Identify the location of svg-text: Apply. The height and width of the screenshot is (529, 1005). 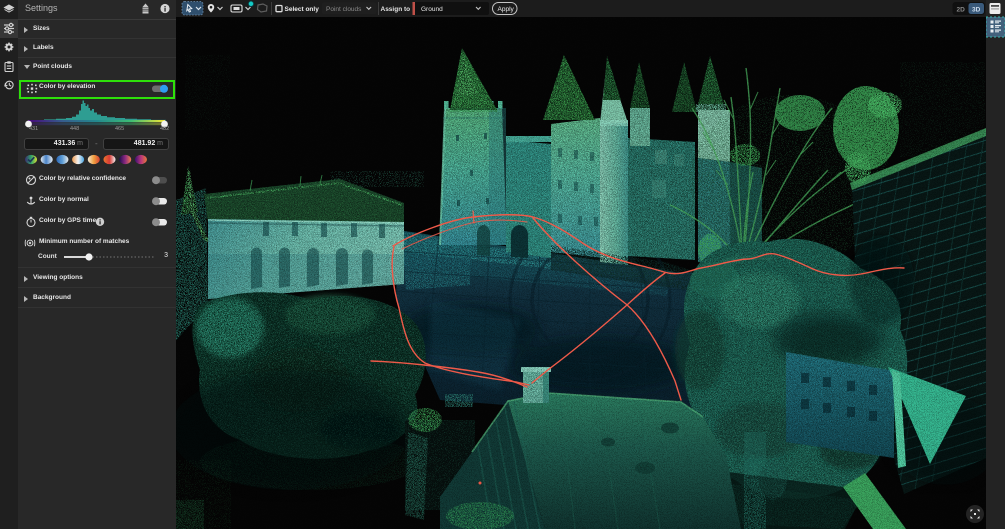
(506, 9).